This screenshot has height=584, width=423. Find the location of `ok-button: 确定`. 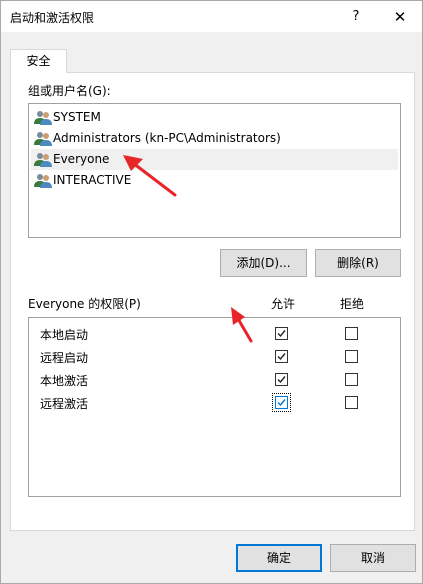

ok-button: 确定 is located at coordinates (279, 558).